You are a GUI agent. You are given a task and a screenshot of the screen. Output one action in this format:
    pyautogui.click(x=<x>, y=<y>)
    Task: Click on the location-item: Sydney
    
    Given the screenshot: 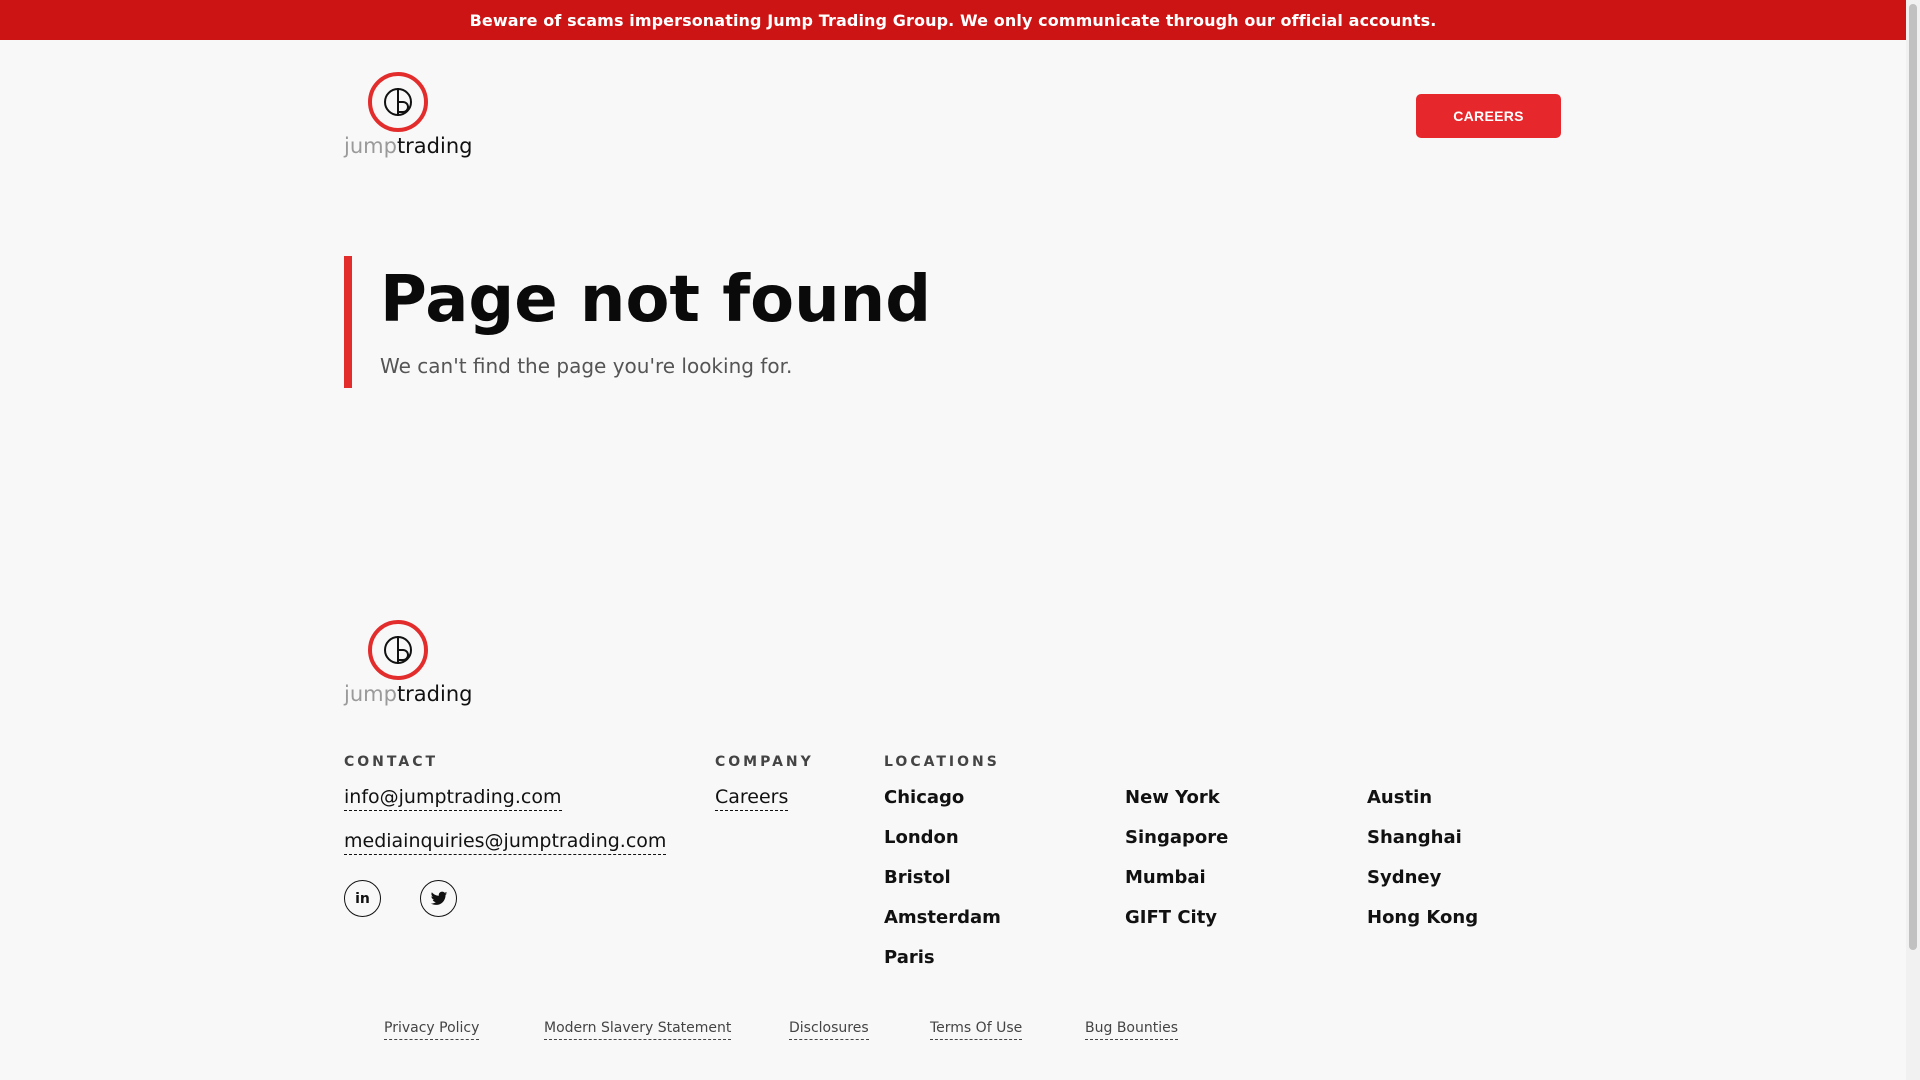 What is the action you would take?
    pyautogui.click(x=1404, y=877)
    